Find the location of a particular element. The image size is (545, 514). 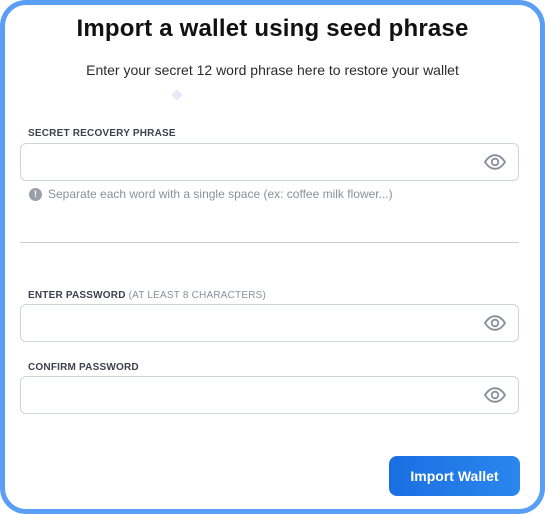

page-title: Import a wallet using seed phrase is located at coordinates (272, 28).